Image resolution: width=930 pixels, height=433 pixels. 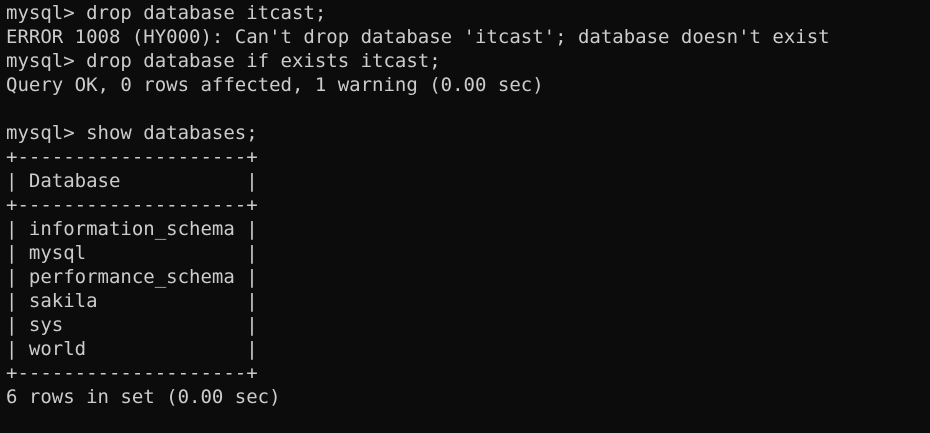 I want to click on command-line-drop-database: mysql> drop database itcast;, so click(x=166, y=13).